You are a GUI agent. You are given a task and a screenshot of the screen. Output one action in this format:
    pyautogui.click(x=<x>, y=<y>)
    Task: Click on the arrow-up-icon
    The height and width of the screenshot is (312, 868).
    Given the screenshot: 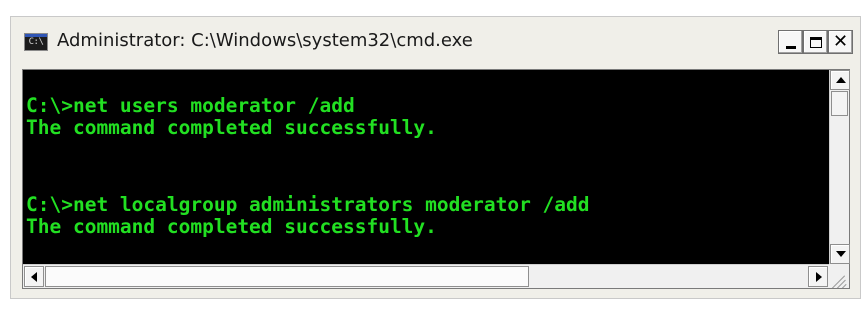 What is the action you would take?
    pyautogui.click(x=841, y=80)
    